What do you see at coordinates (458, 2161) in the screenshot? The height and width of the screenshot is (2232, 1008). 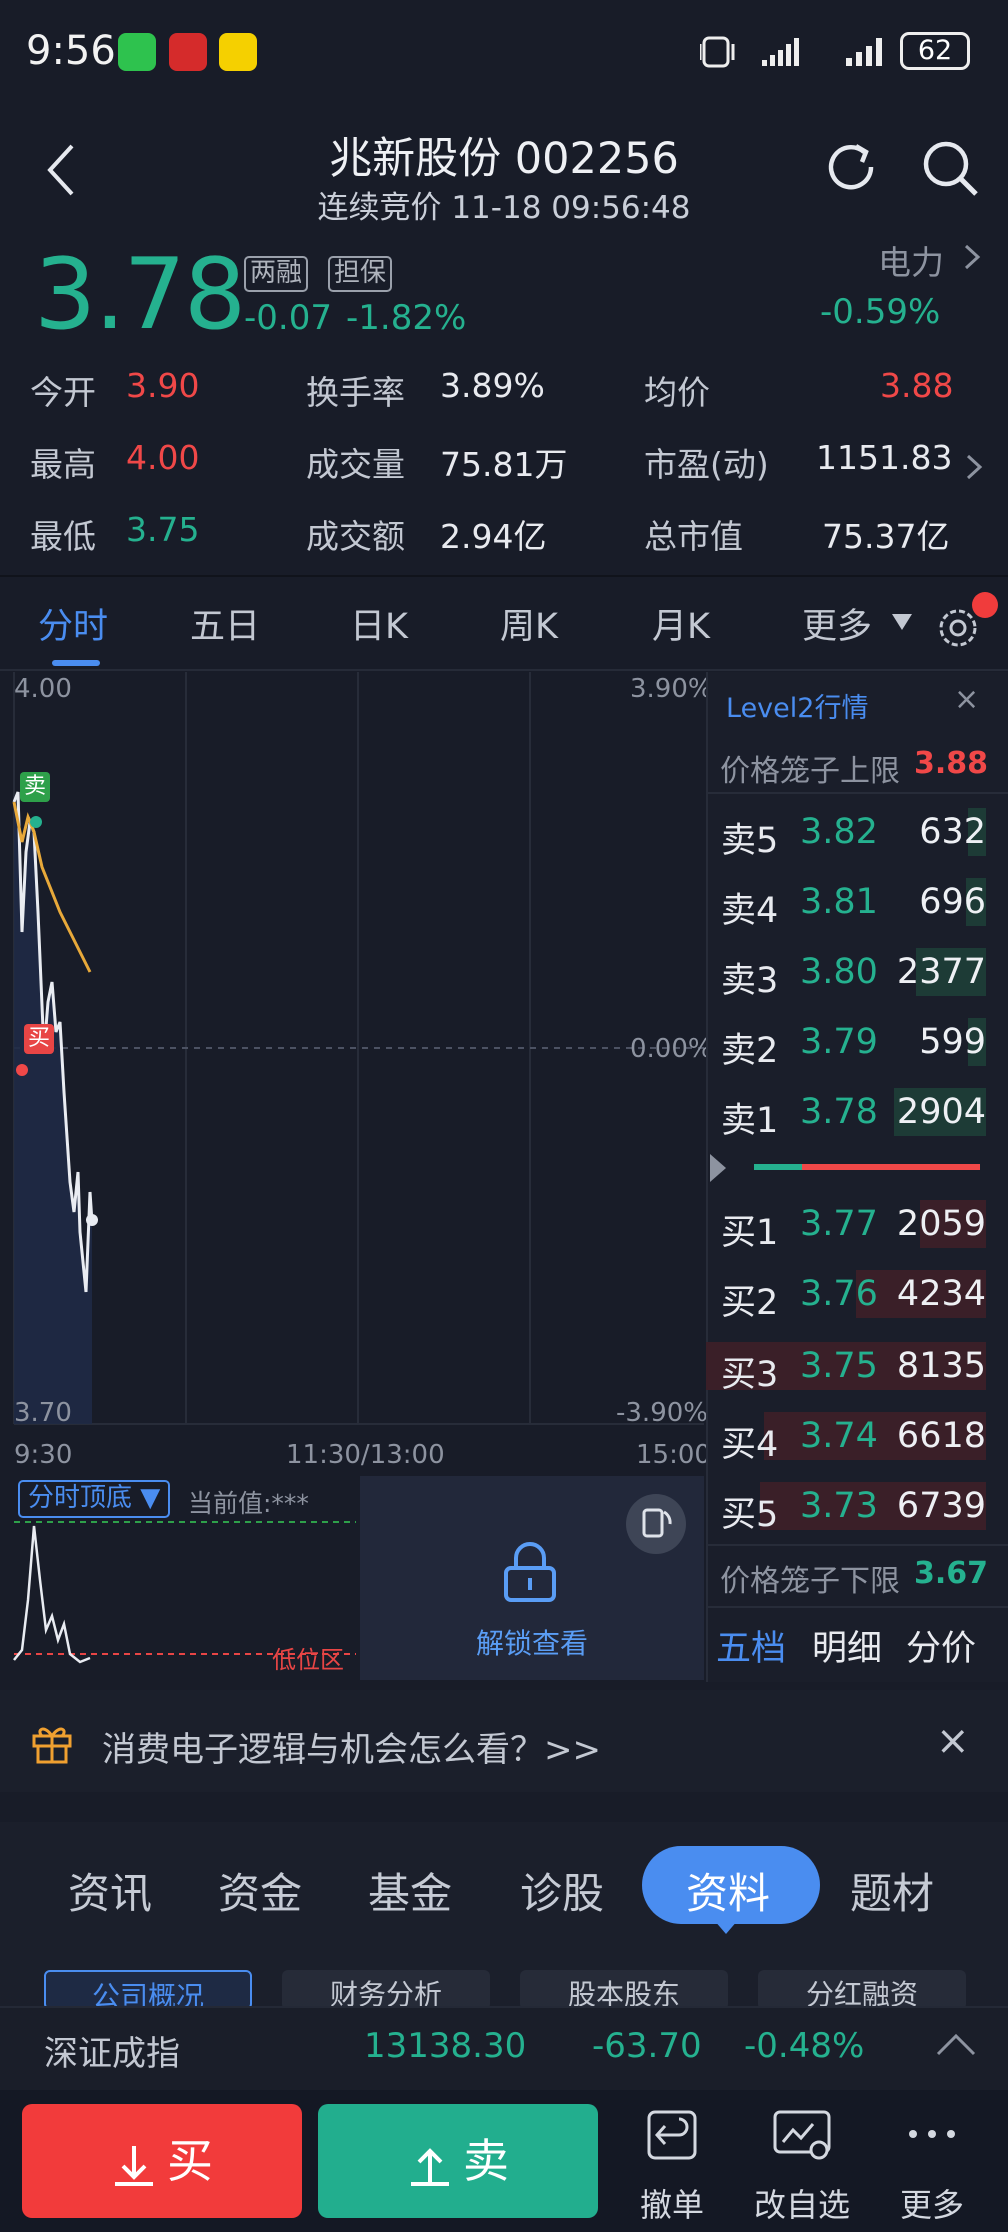 I see `sell-button: 卖` at bounding box center [458, 2161].